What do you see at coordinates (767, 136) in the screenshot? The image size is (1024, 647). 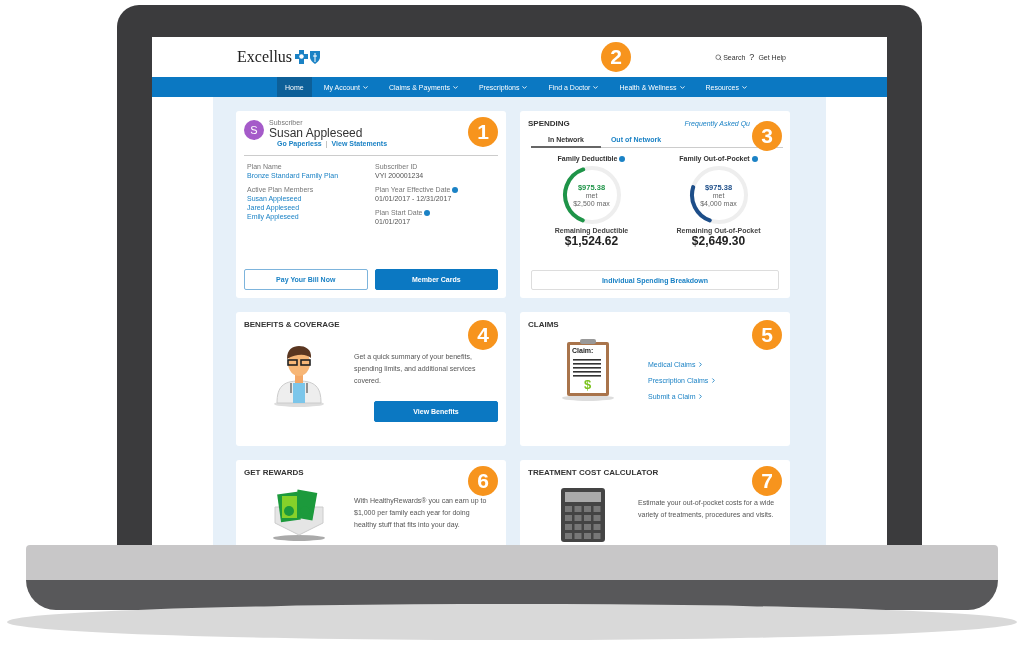 I see `step-number-badge: 3` at bounding box center [767, 136].